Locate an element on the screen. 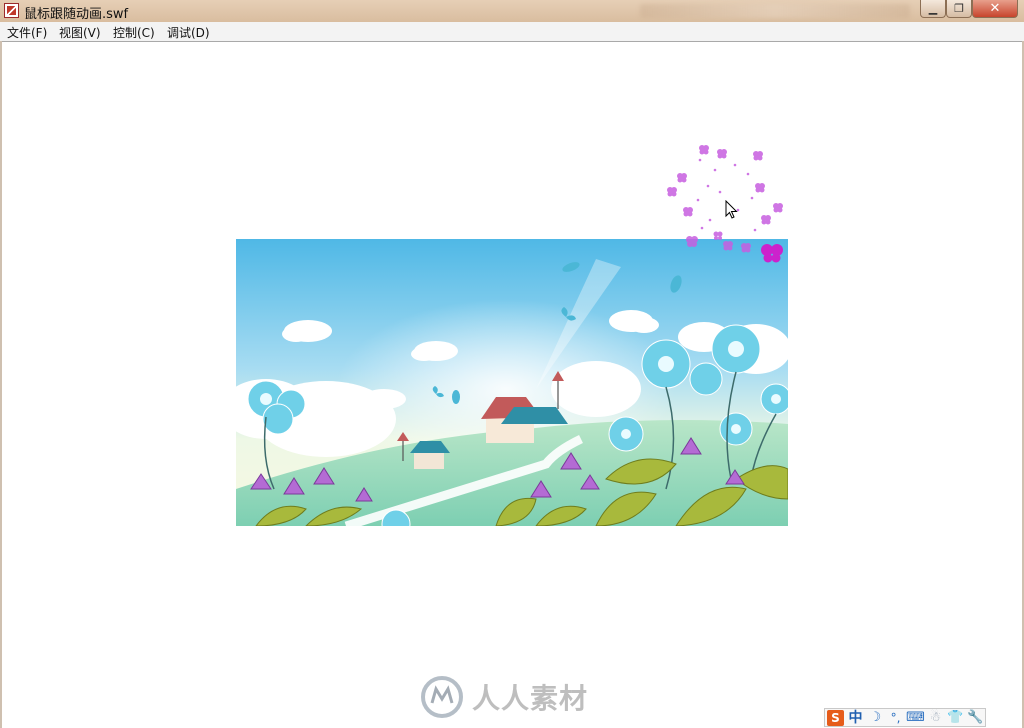  flash-player-icon is located at coordinates (11, 10).